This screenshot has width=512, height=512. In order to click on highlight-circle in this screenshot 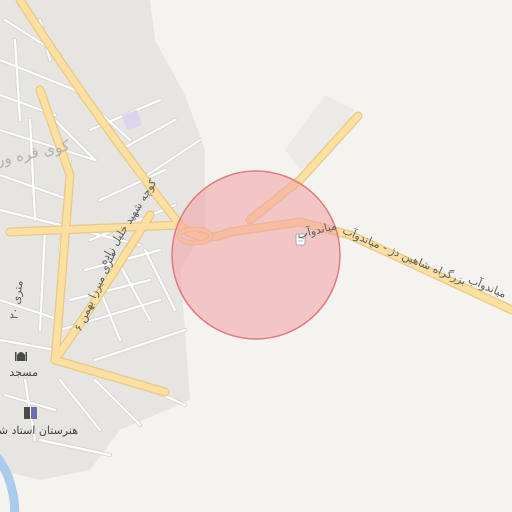, I will do `click(256, 255)`.